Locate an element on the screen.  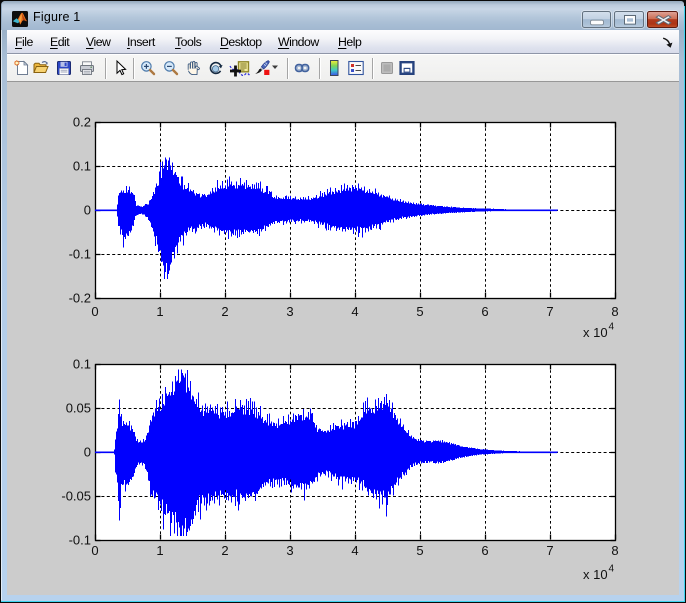
svg-text: -0.05 is located at coordinates (76, 496).